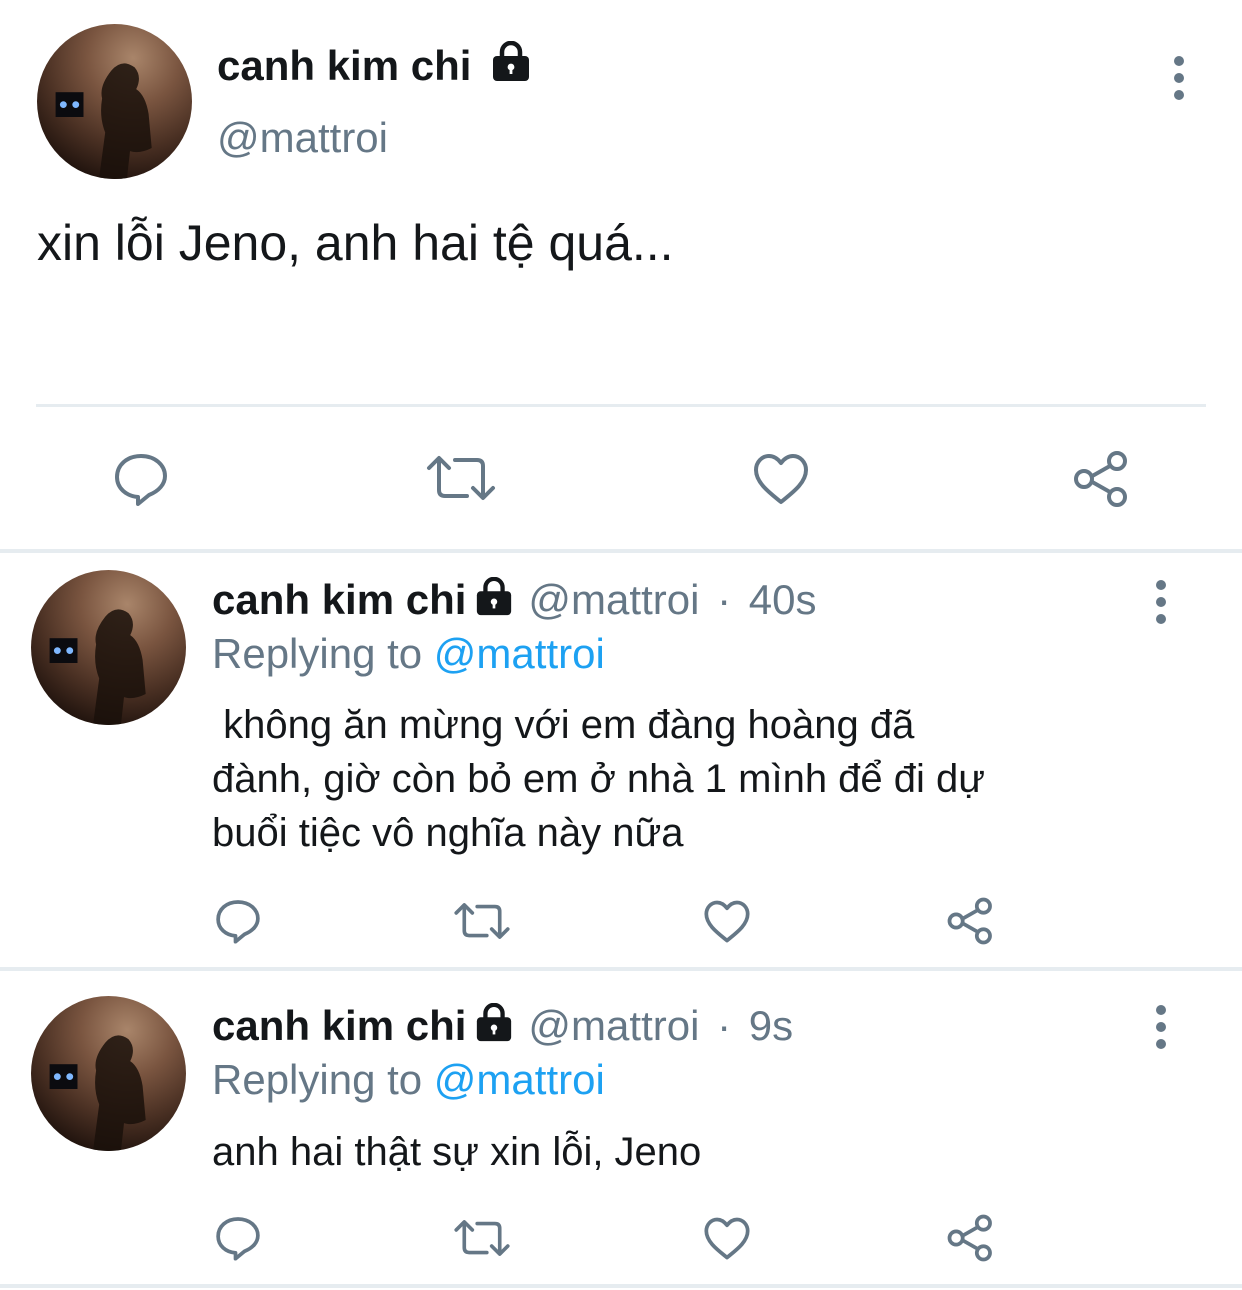 The image size is (1242, 1290). What do you see at coordinates (783, 599) in the screenshot?
I see `timestamp: 40s` at bounding box center [783, 599].